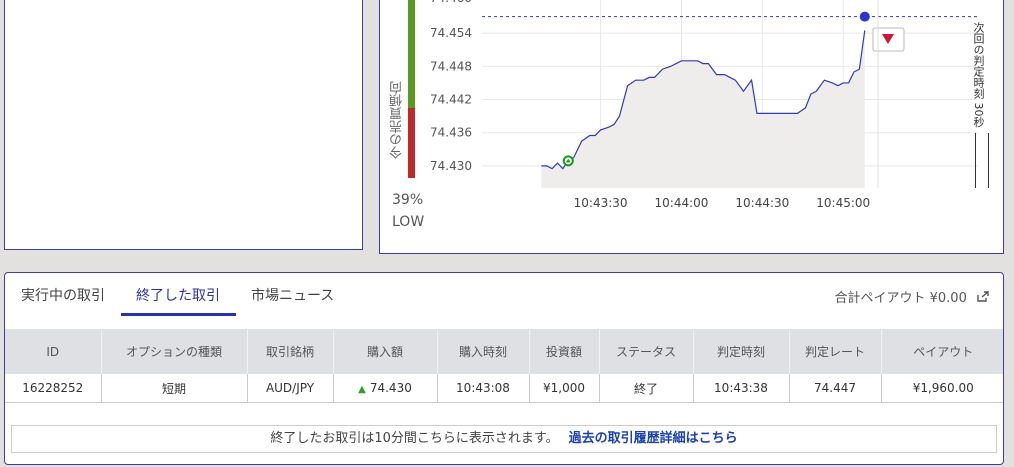 The height and width of the screenshot is (467, 1014). What do you see at coordinates (900, 298) in the screenshot?
I see `payout-total-text: 合計ペイアウト ¥0.00` at bounding box center [900, 298].